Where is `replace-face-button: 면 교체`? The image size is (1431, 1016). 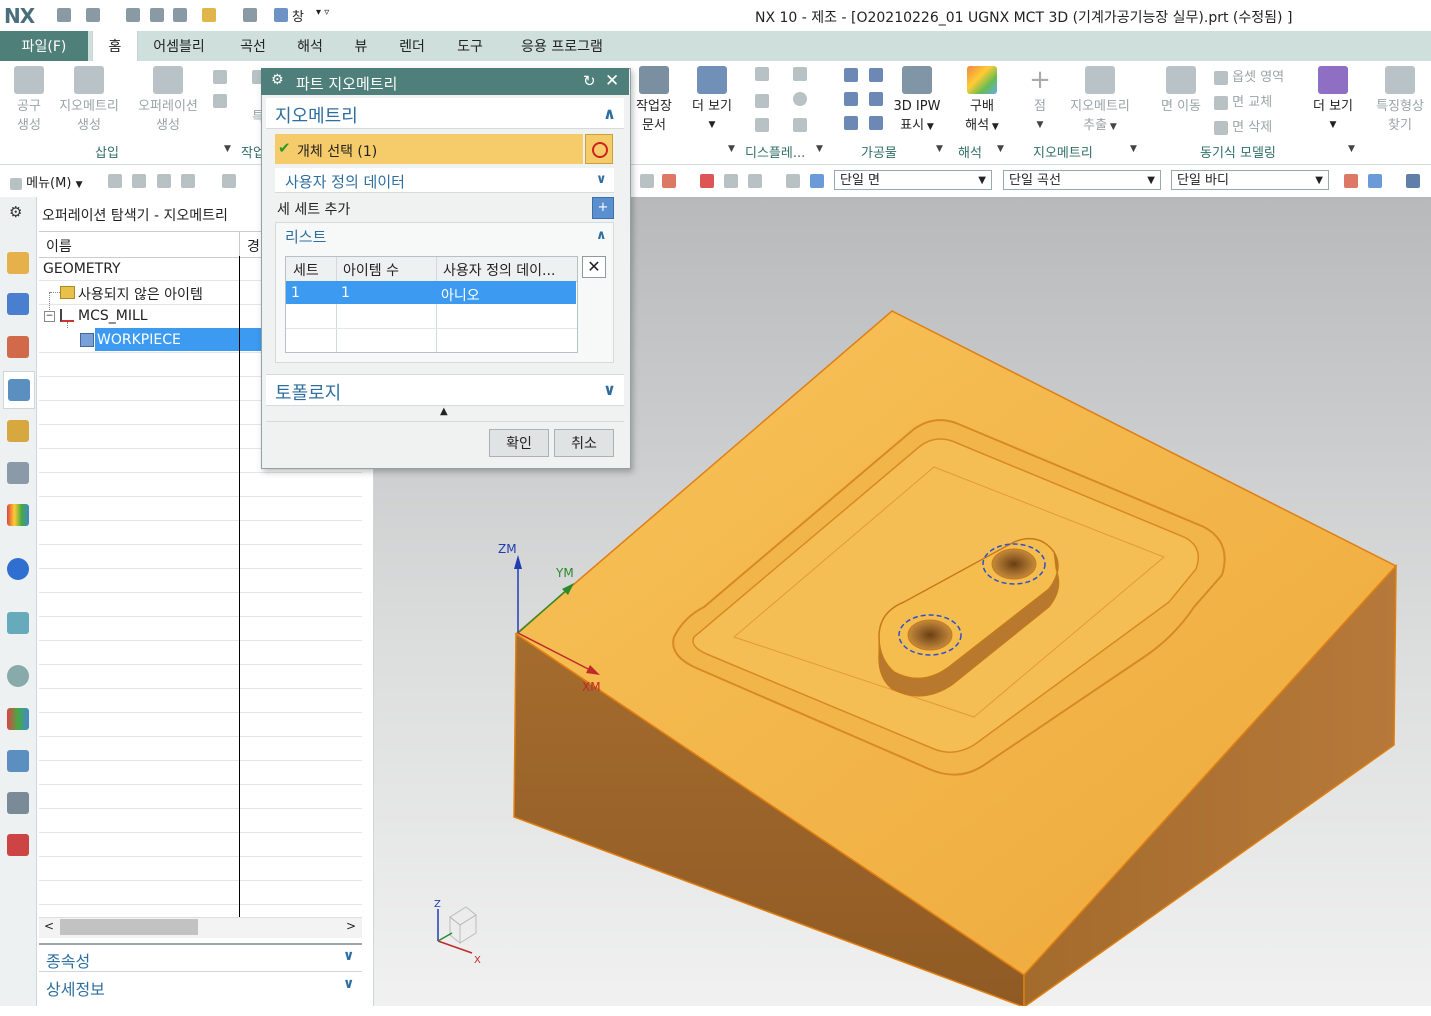 replace-face-button: 면 교체 is located at coordinates (1243, 100).